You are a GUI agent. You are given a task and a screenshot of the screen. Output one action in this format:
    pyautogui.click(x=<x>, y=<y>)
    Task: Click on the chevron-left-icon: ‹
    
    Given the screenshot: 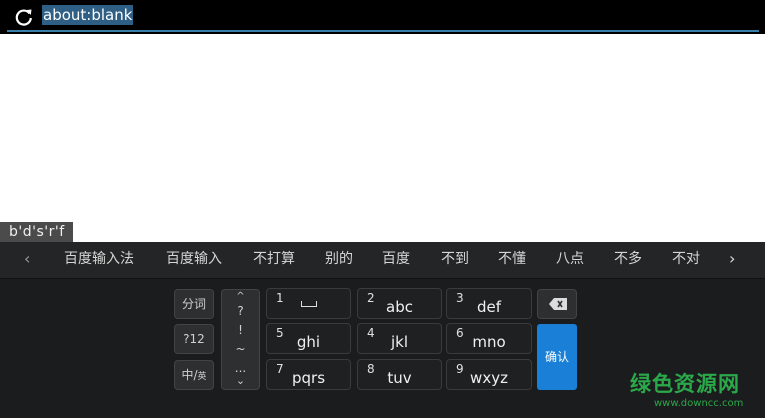 What is the action you would take?
    pyautogui.click(x=27, y=260)
    